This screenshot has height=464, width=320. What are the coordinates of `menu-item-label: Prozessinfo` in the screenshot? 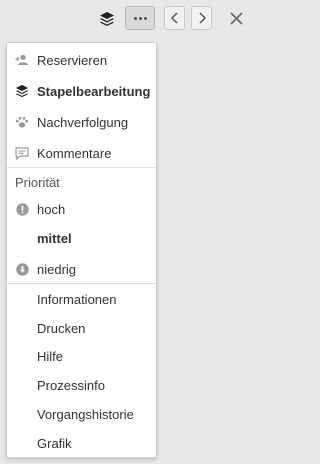 It's located at (71, 385).